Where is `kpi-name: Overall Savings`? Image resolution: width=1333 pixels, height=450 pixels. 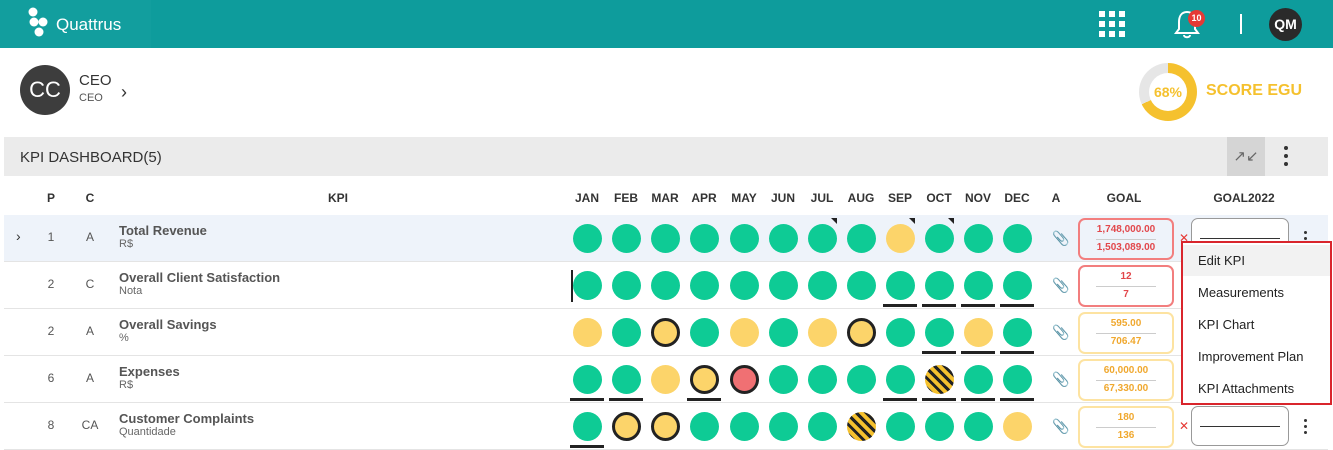 kpi-name: Overall Savings is located at coordinates (168, 324).